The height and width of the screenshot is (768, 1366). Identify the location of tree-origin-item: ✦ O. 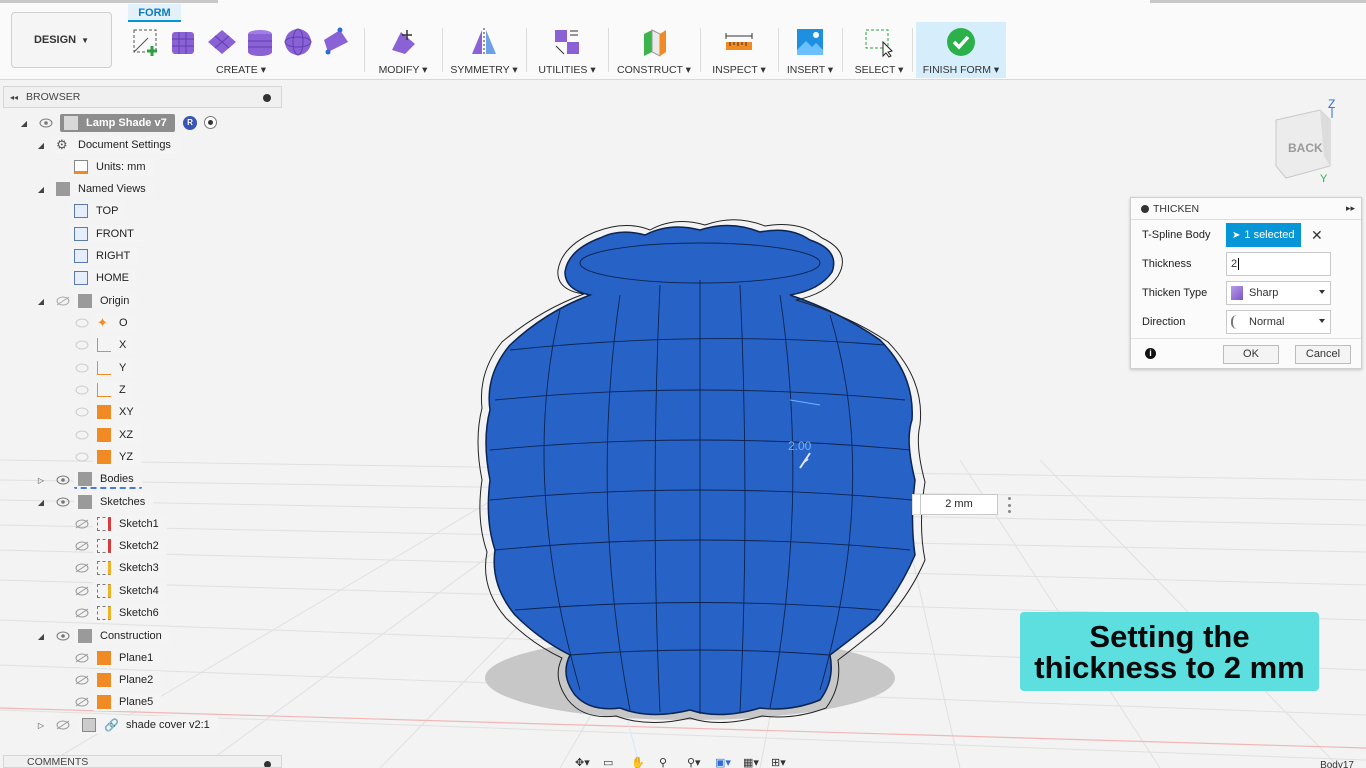
(114, 323).